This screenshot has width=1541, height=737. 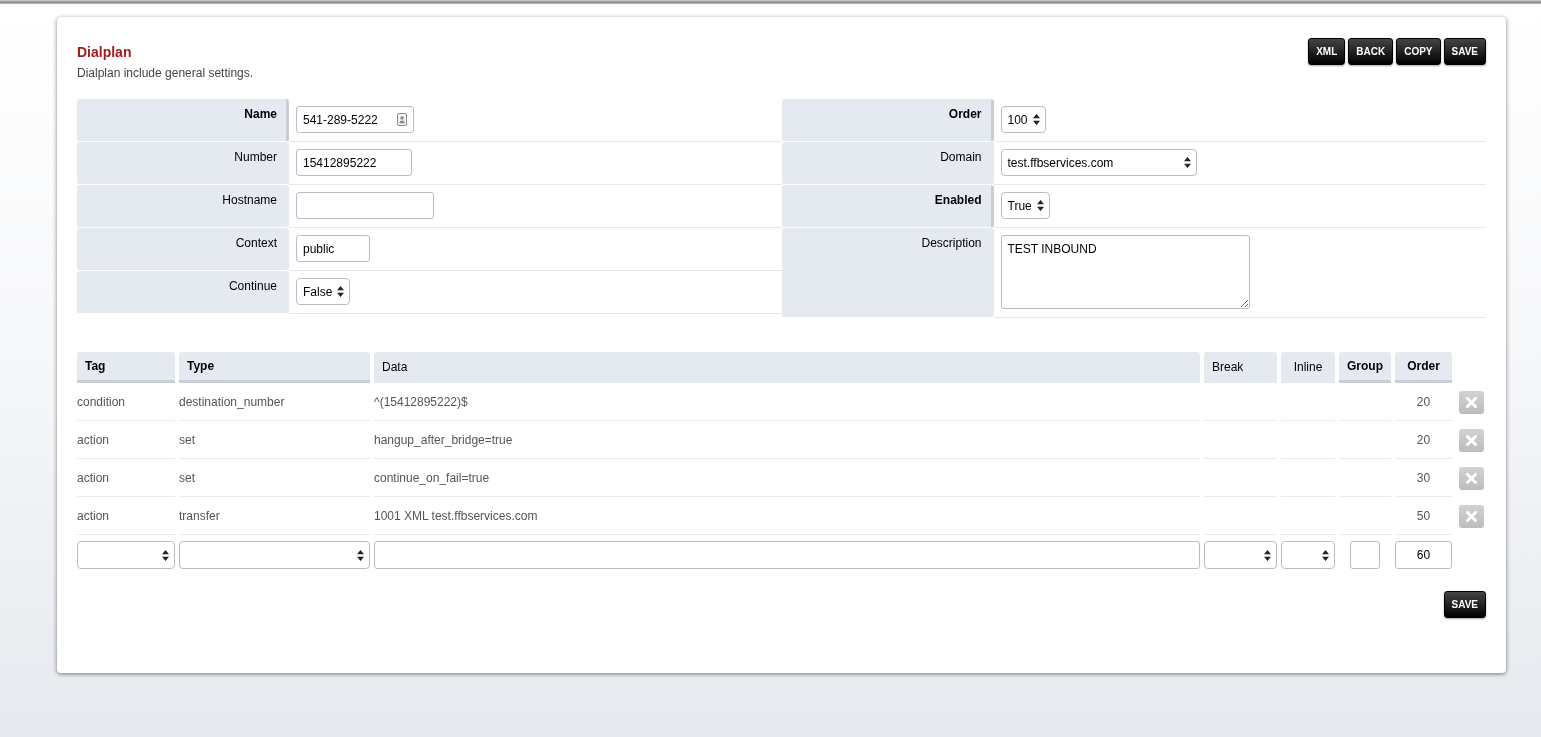 I want to click on toolbar-button: COPY, so click(x=1418, y=51).